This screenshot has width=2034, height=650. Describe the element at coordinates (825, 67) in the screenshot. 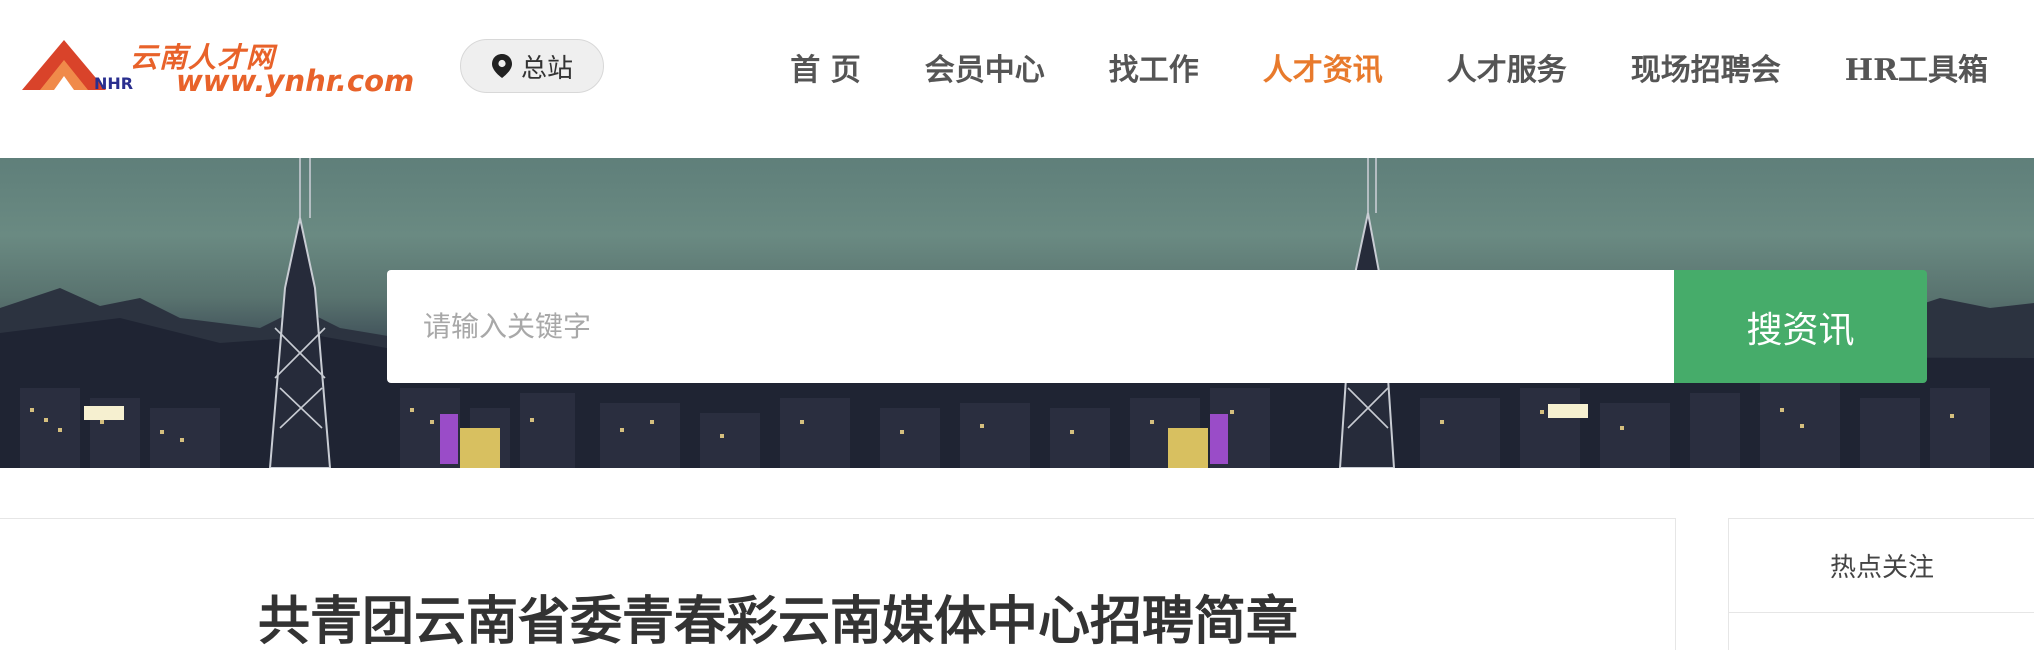

I see `nav-item-home: 首 页` at that location.